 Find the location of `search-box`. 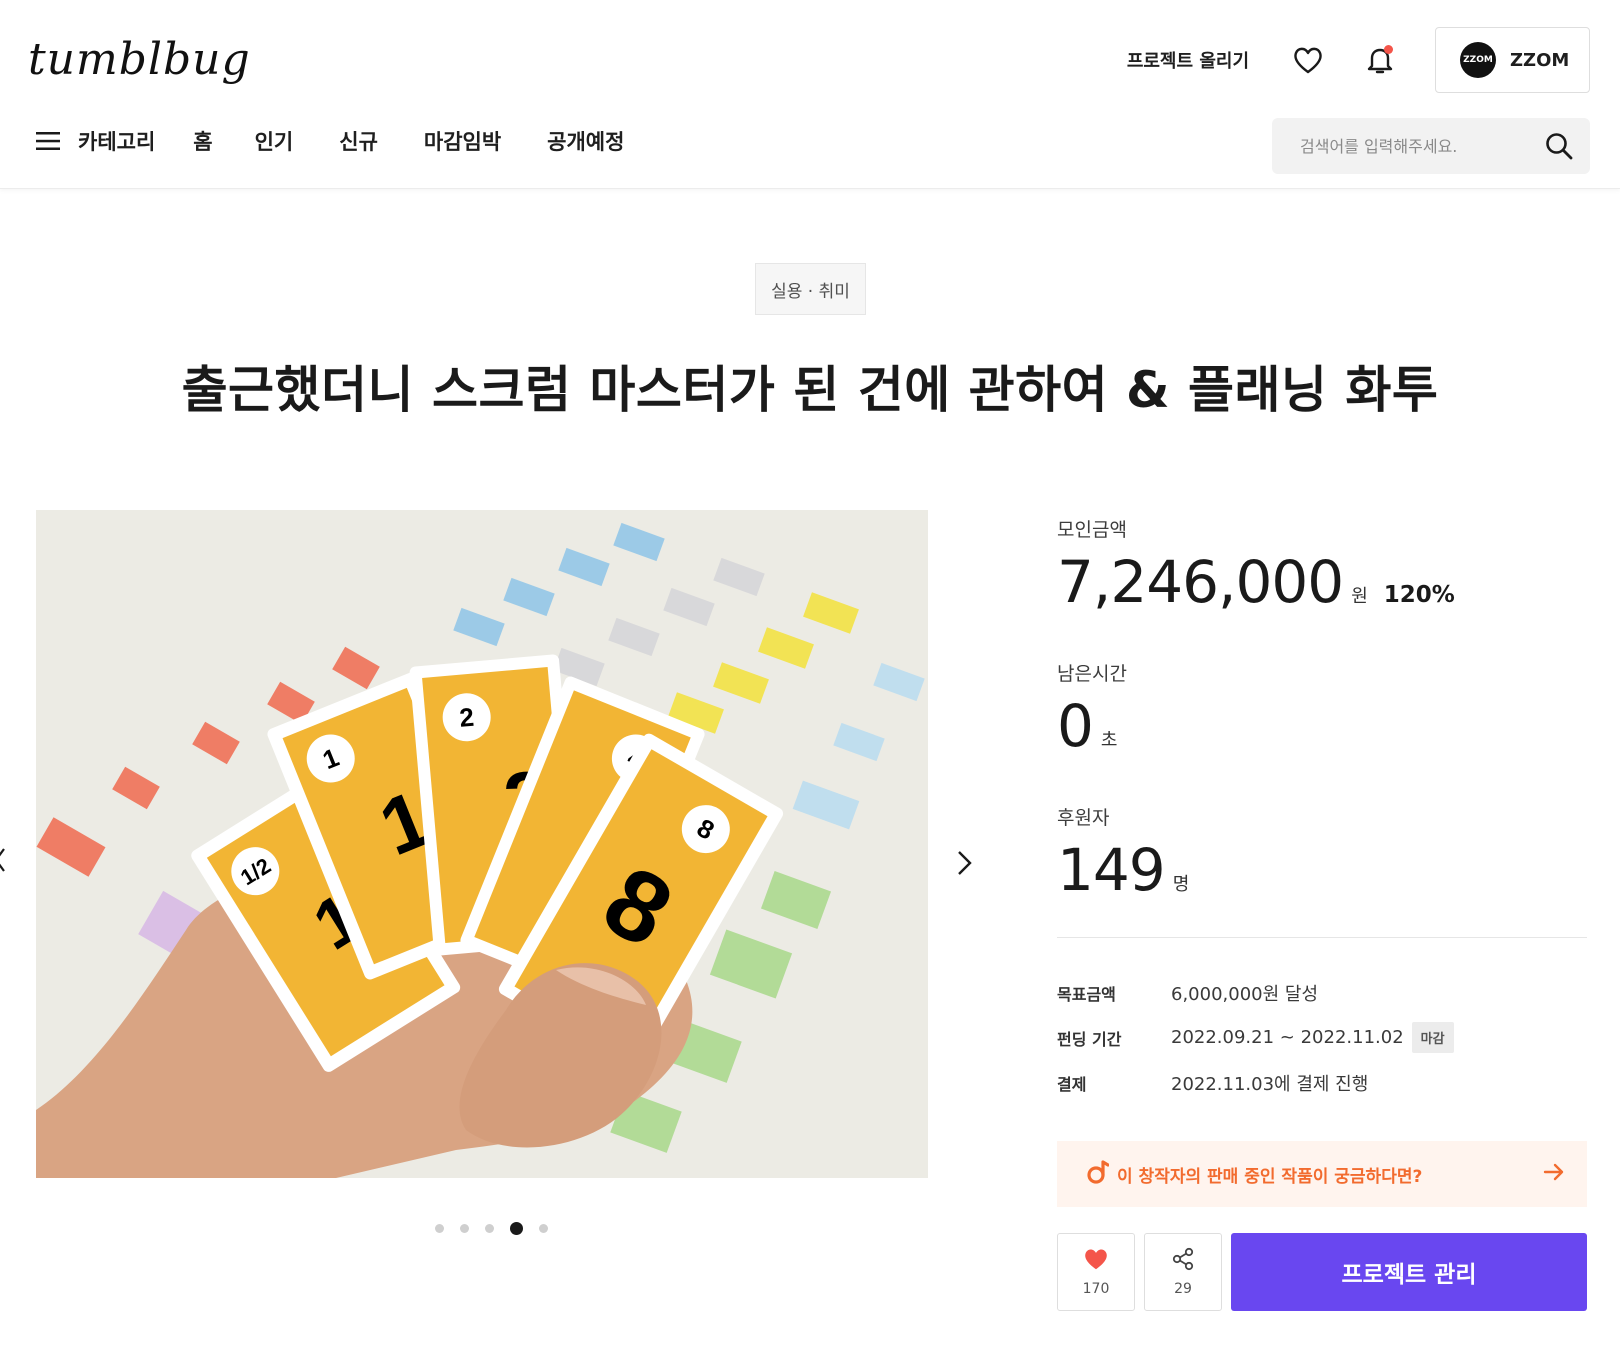

search-box is located at coordinates (1431, 146).